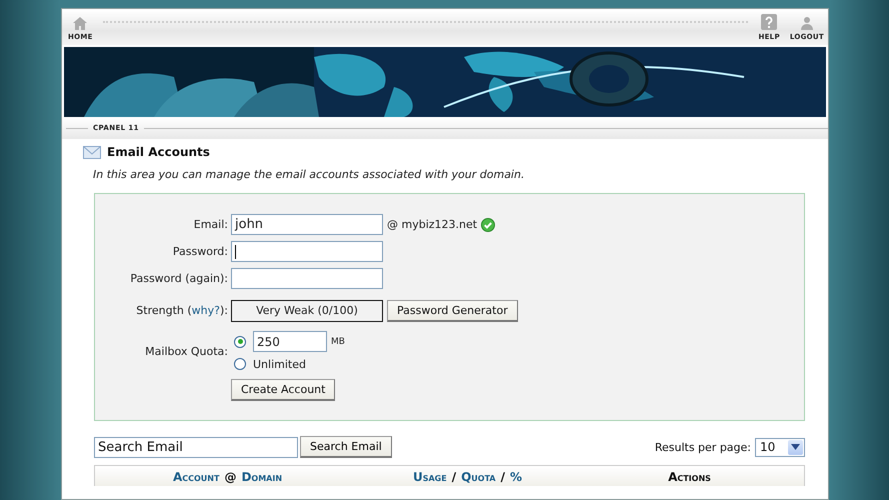 Image resolution: width=889 pixels, height=500 pixels. What do you see at coordinates (307, 224) in the screenshot?
I see `email-field: john` at bounding box center [307, 224].